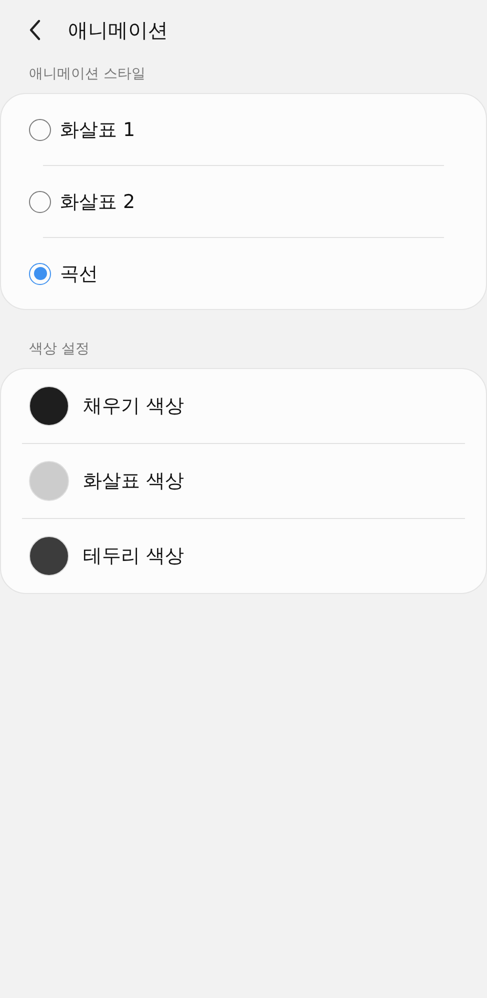  I want to click on section-label: 색상 설정, so click(59, 349).